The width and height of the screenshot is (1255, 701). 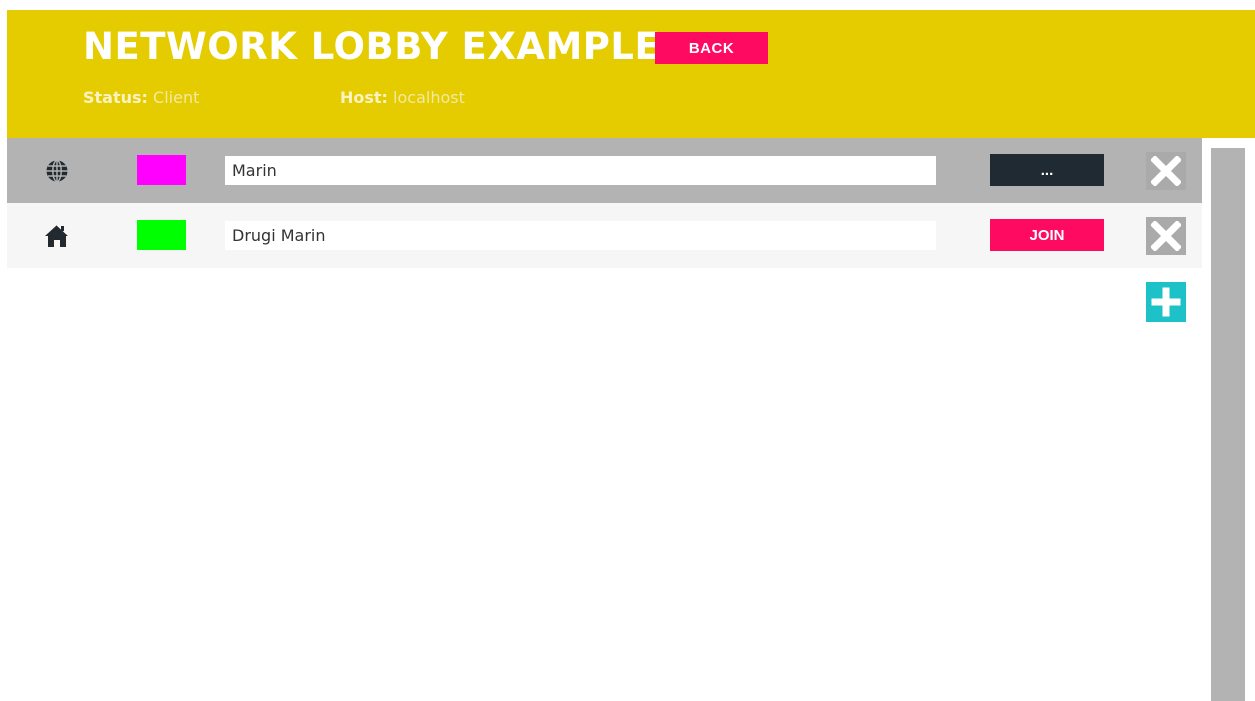 I want to click on back-button: BACK, so click(x=711, y=48).